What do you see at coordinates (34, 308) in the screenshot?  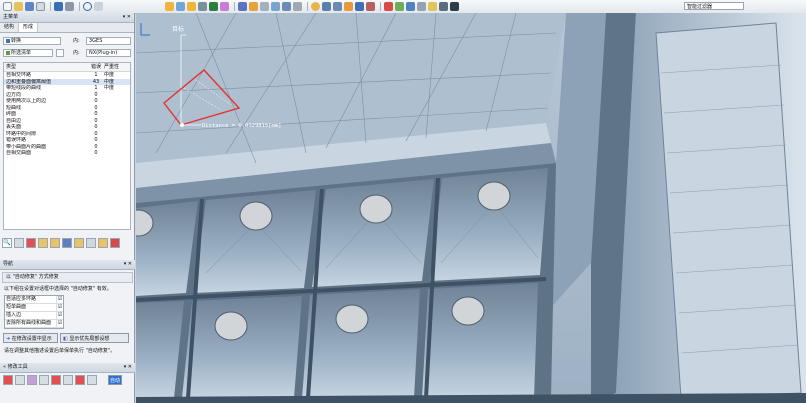 I see `list-item: 短单曲面 ☑` at bounding box center [34, 308].